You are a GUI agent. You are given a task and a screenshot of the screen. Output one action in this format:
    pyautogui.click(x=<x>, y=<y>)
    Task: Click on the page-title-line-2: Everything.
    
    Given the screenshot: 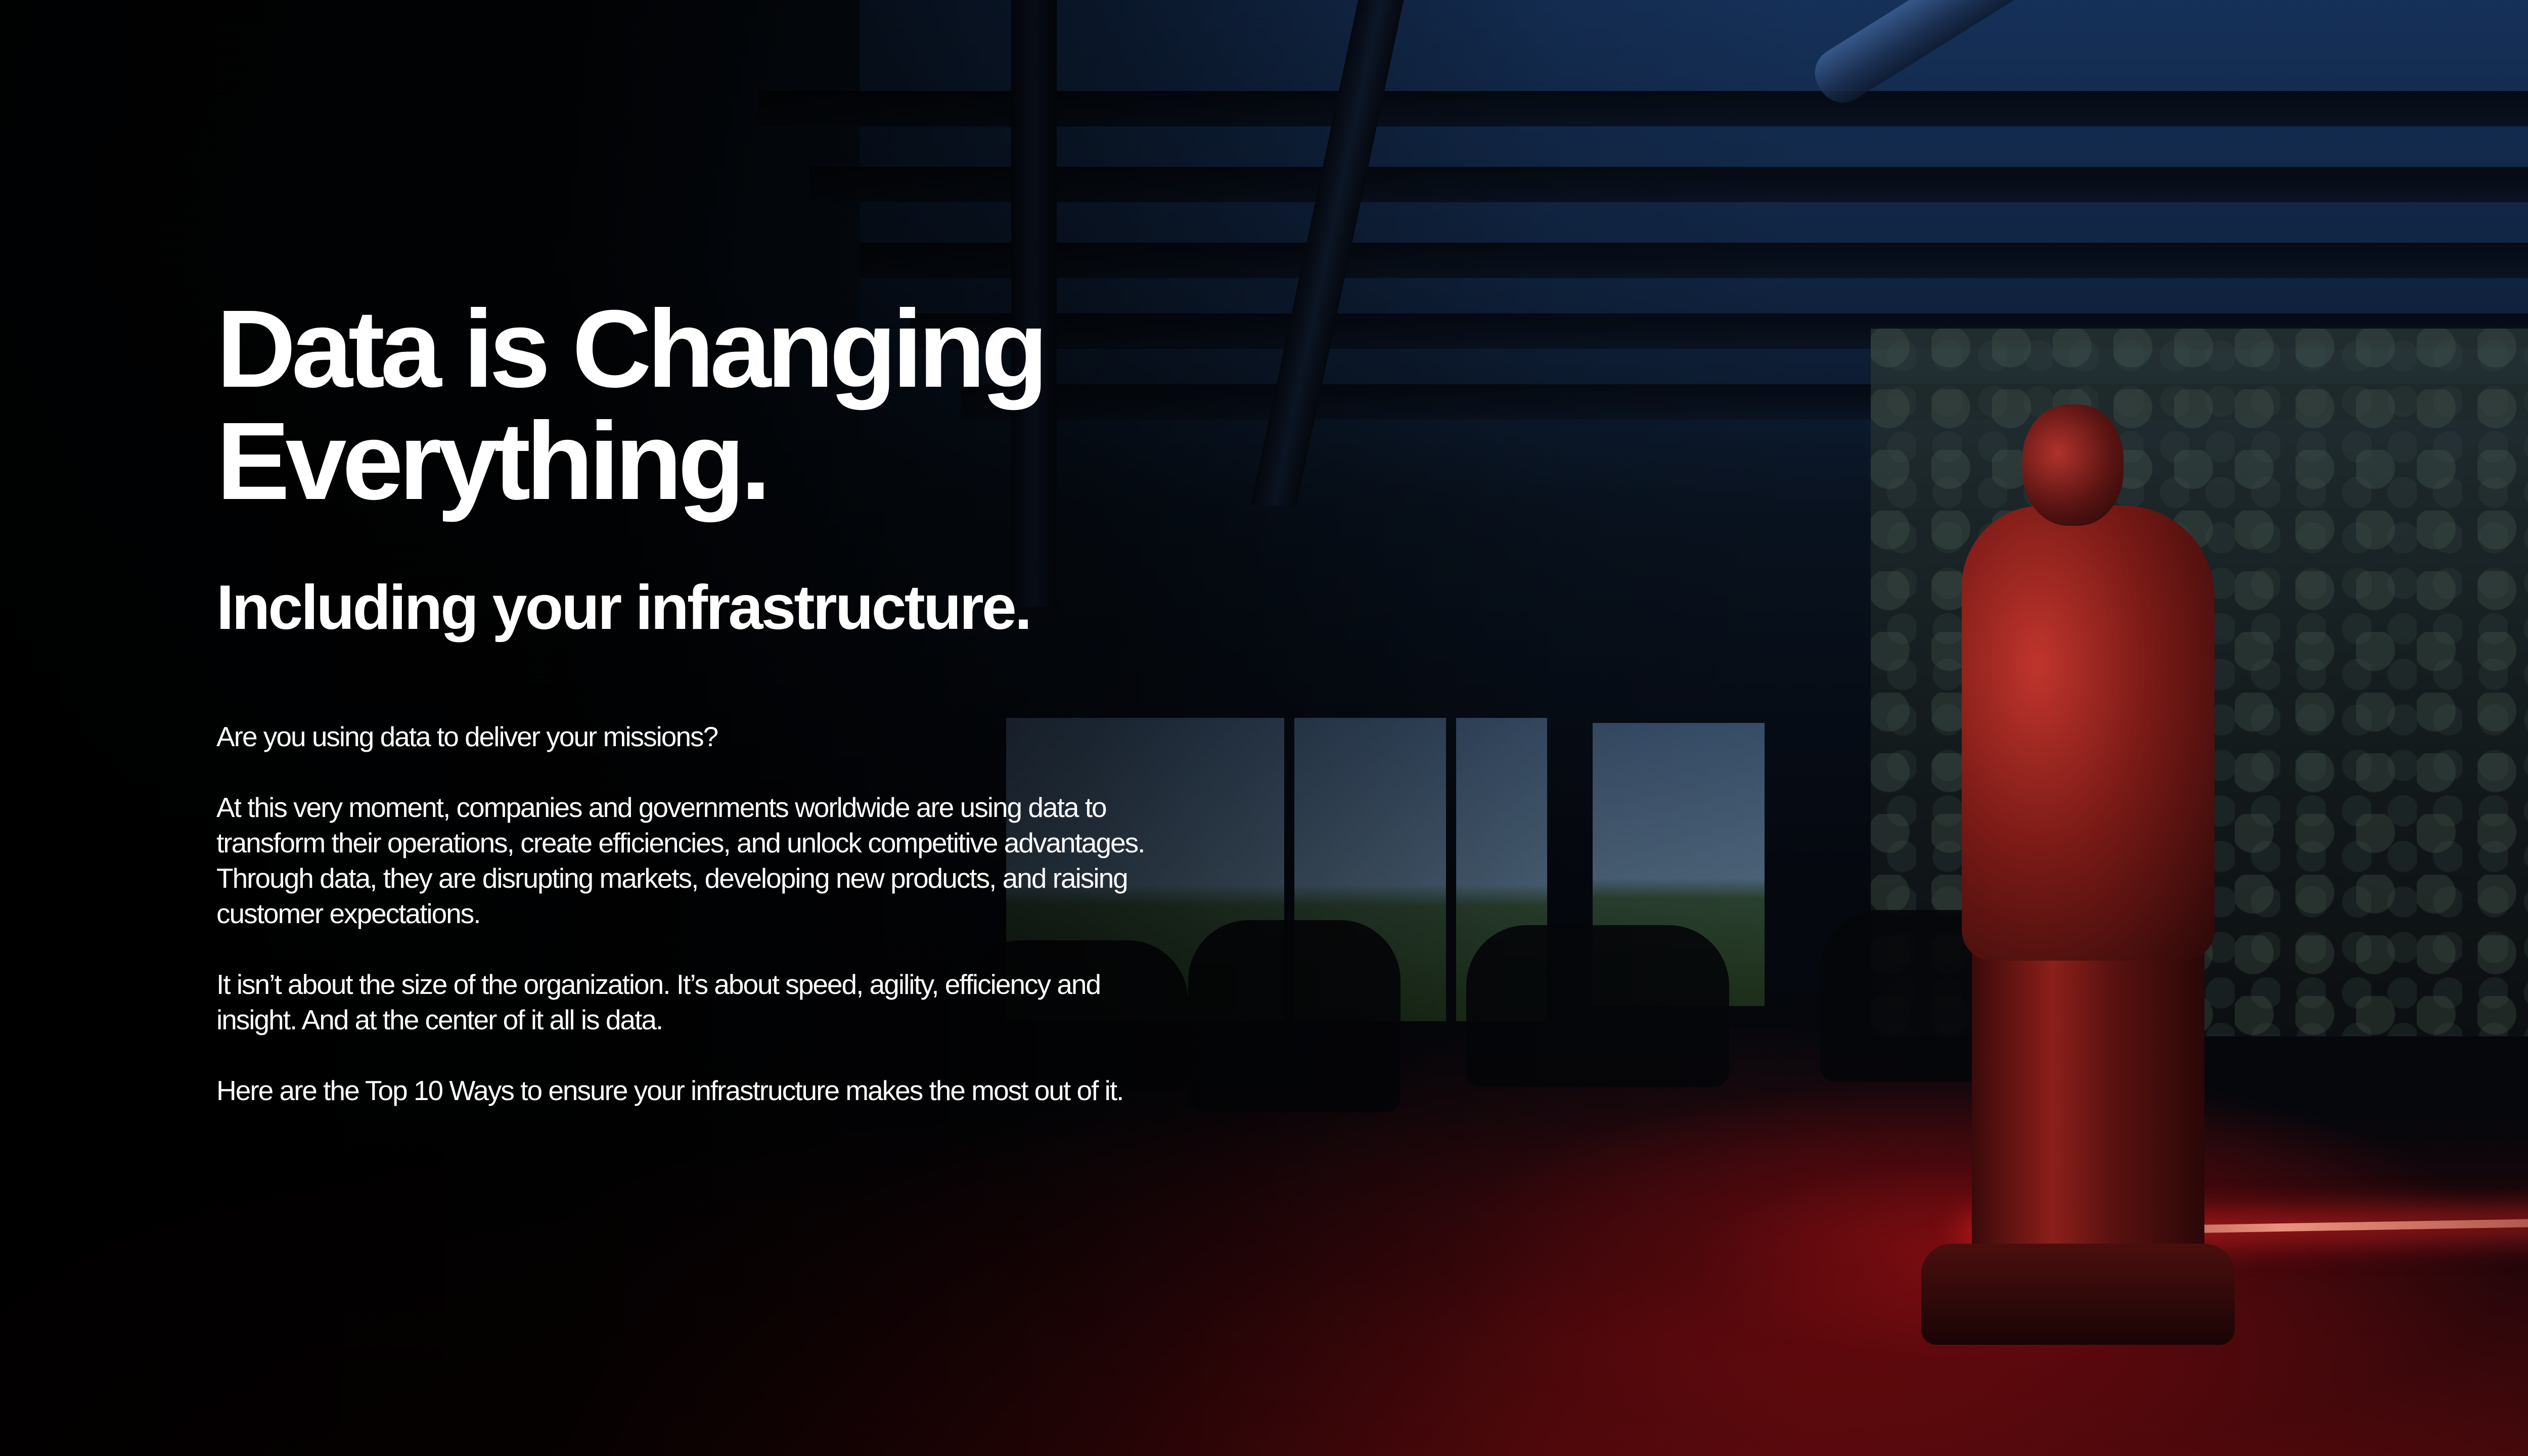 What is the action you would take?
    pyautogui.click(x=494, y=461)
    